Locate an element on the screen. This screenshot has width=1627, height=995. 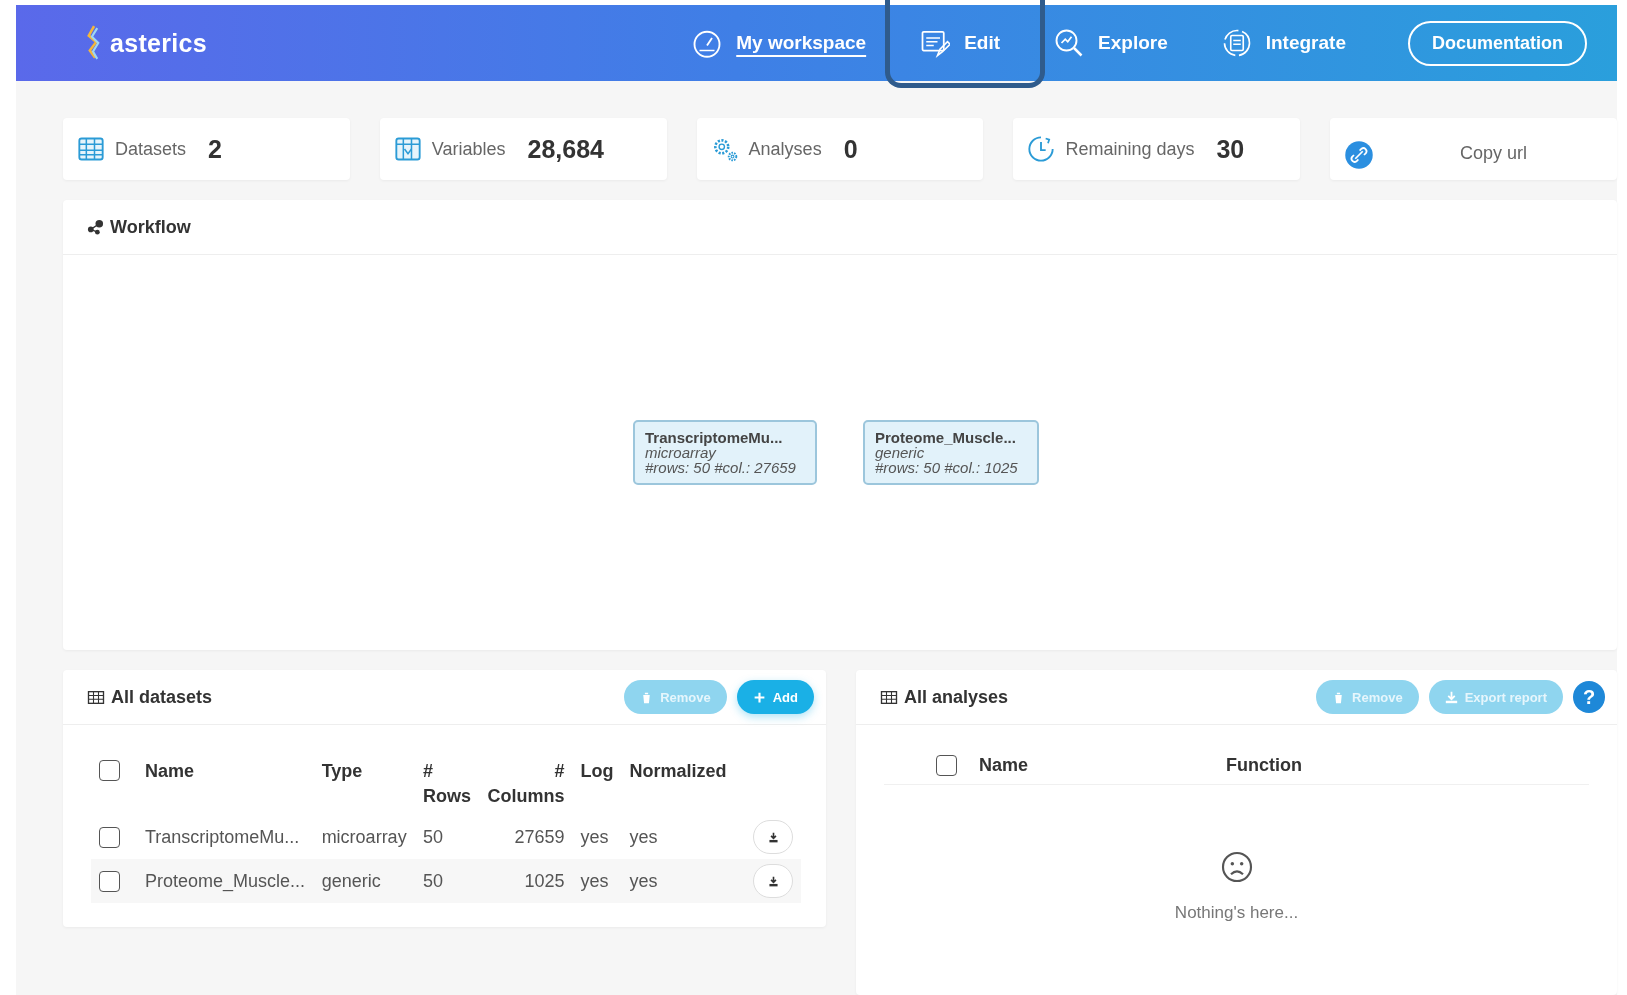
sad-face-icon is located at coordinates (1236, 867).